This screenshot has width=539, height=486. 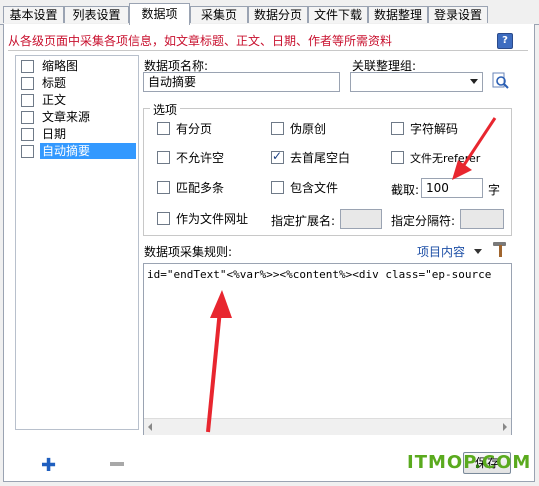 What do you see at coordinates (241, 82) in the screenshot?
I see `item-name-input: 自动摘要` at bounding box center [241, 82].